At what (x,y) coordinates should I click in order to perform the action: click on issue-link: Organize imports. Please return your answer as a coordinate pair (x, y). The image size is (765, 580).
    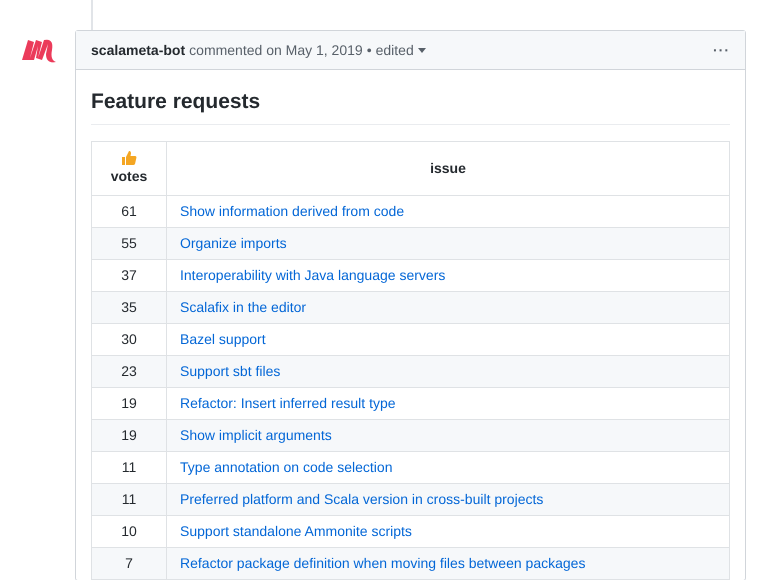
    Looking at the image, I should click on (233, 242).